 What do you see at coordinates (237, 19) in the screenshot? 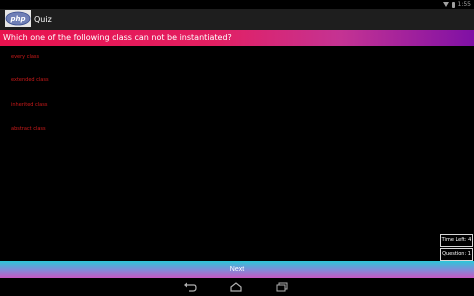
I see `action-bar: php Quiz` at bounding box center [237, 19].